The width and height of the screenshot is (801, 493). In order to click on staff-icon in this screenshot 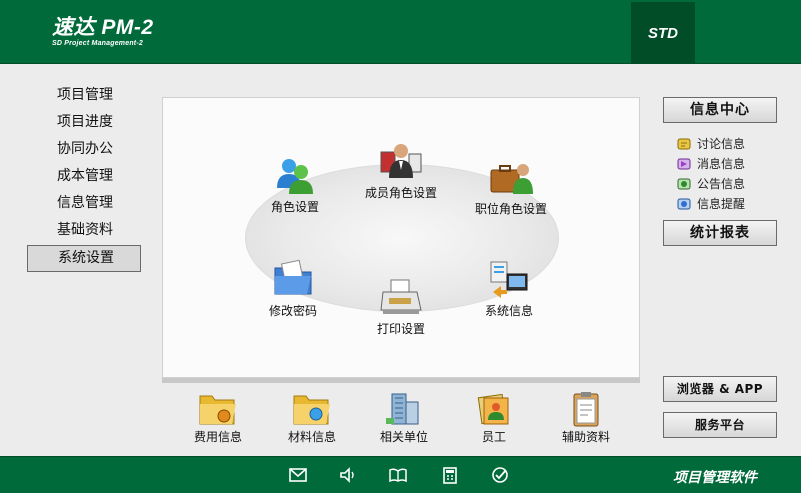, I will do `click(493, 409)`.